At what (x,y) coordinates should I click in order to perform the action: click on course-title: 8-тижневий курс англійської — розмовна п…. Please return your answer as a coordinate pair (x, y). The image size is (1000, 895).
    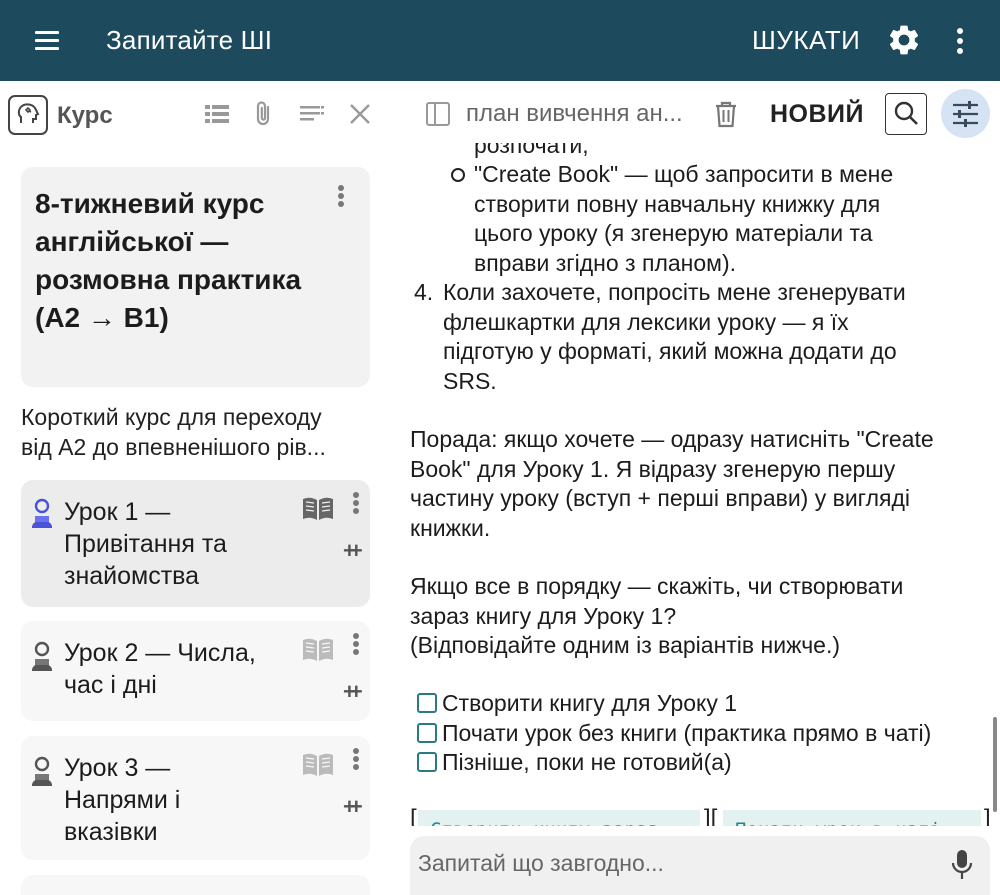
    Looking at the image, I should click on (168, 260).